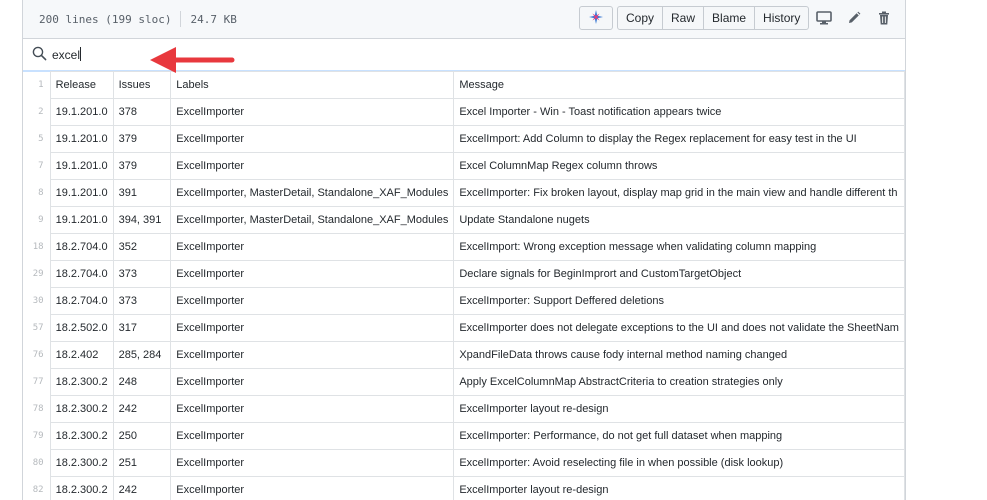  Describe the element at coordinates (142, 328) in the screenshot. I see `cell-issues: 317` at that location.